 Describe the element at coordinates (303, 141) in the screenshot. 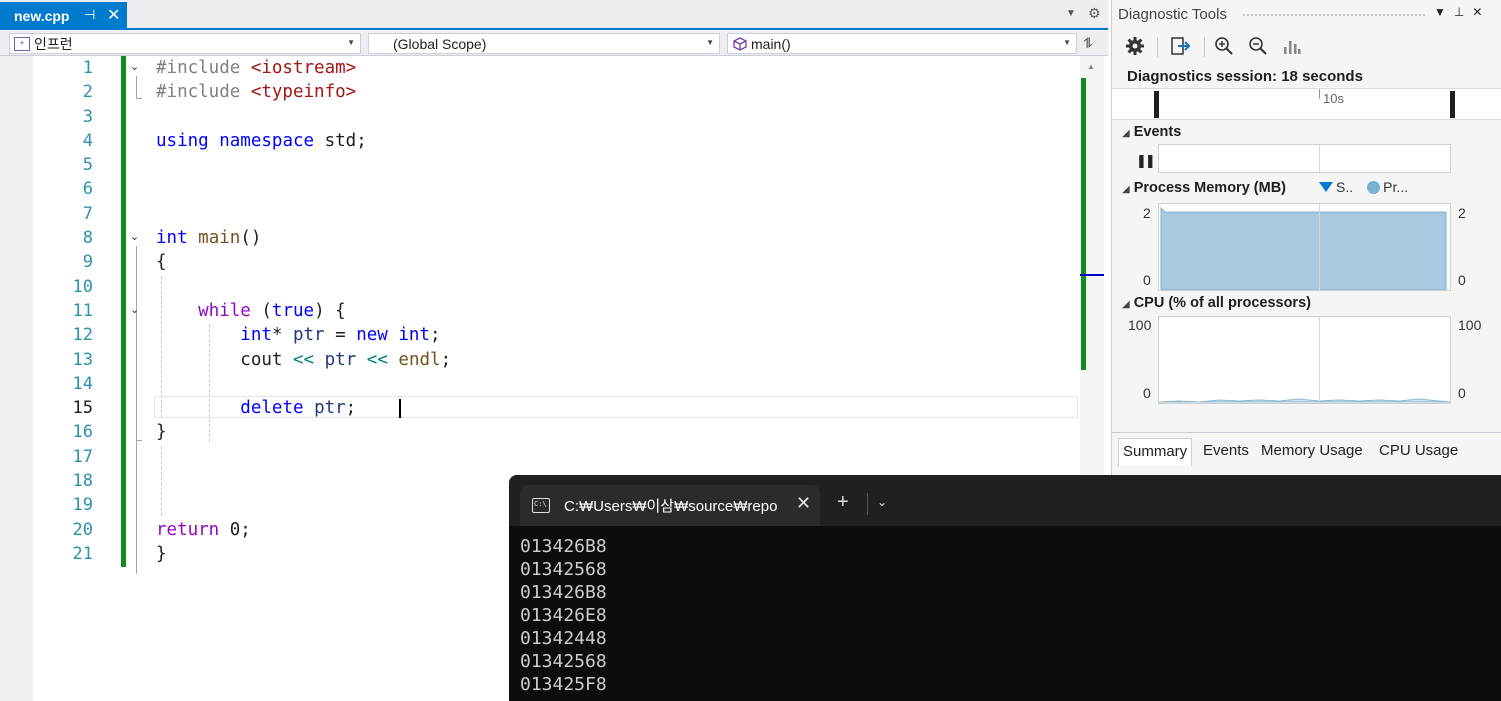

I see `code-line: using namespace std;` at that location.